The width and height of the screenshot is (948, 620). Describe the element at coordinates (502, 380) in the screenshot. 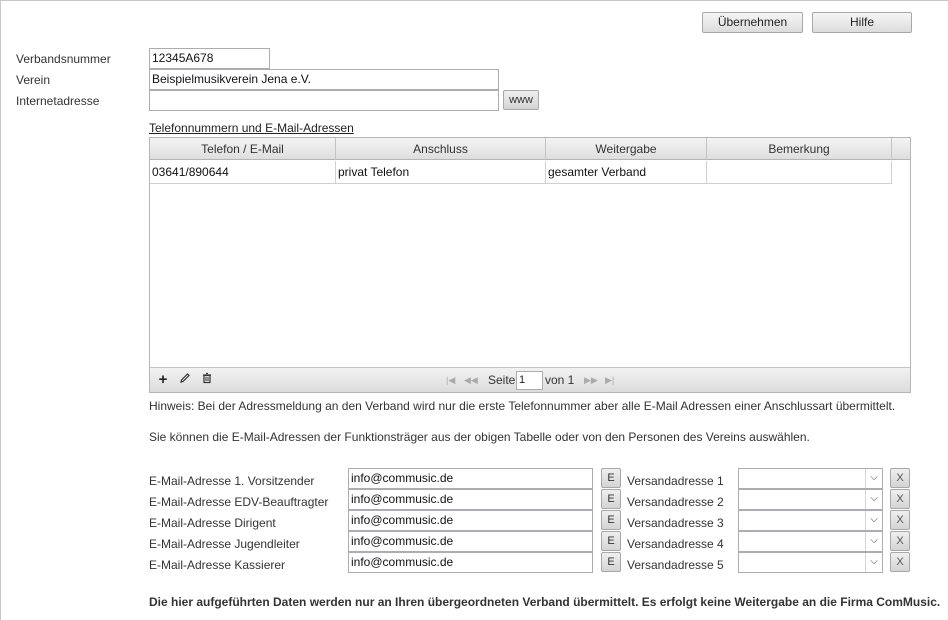

I see `page-label: Seite` at that location.